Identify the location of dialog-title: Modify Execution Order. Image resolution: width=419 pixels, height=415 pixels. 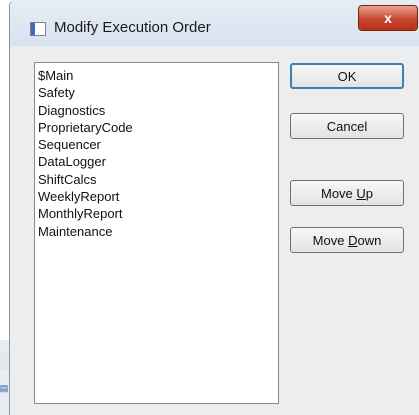
(132, 27).